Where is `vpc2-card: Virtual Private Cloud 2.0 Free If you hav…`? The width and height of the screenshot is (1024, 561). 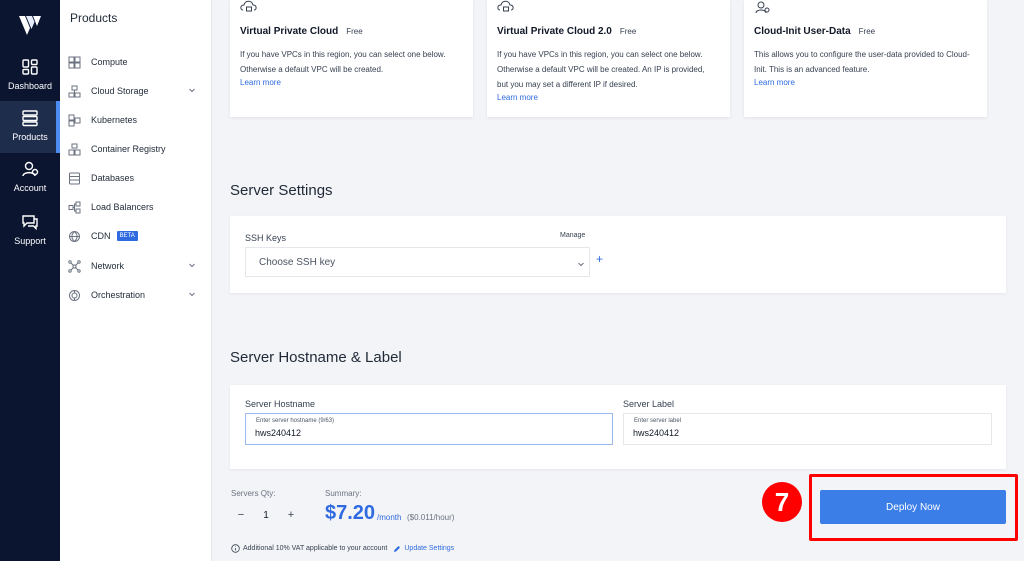 vpc2-card: Virtual Private Cloud 2.0 Free If you hav… is located at coordinates (608, 58).